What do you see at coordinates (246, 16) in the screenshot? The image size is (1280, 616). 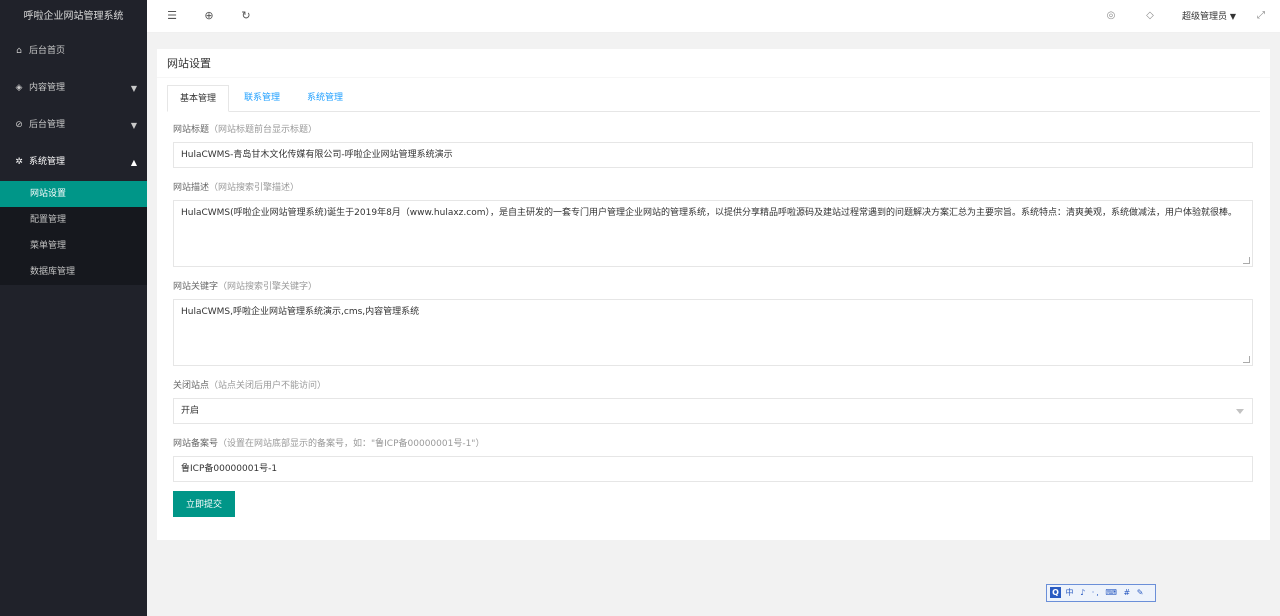 I see `refresh-icon: ↻` at bounding box center [246, 16].